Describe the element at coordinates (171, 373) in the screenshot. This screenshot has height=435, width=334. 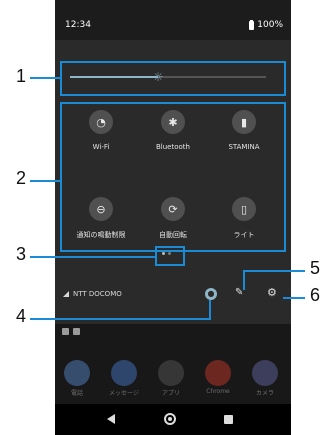
I see `app-drawer-icon` at that location.